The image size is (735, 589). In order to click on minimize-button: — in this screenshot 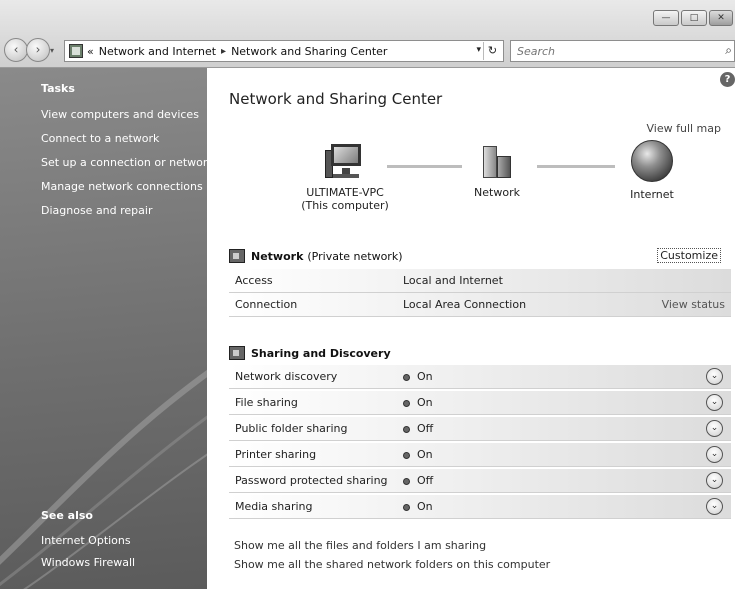, I will do `click(666, 18)`.